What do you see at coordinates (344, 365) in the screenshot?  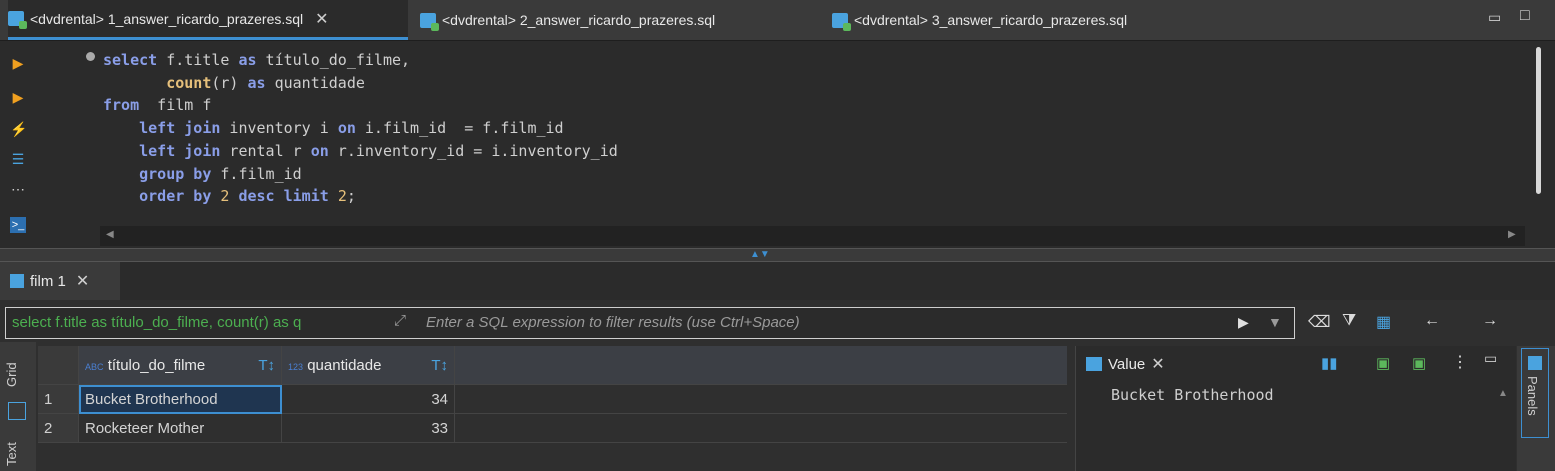 I see `column-label: quantidade` at bounding box center [344, 365].